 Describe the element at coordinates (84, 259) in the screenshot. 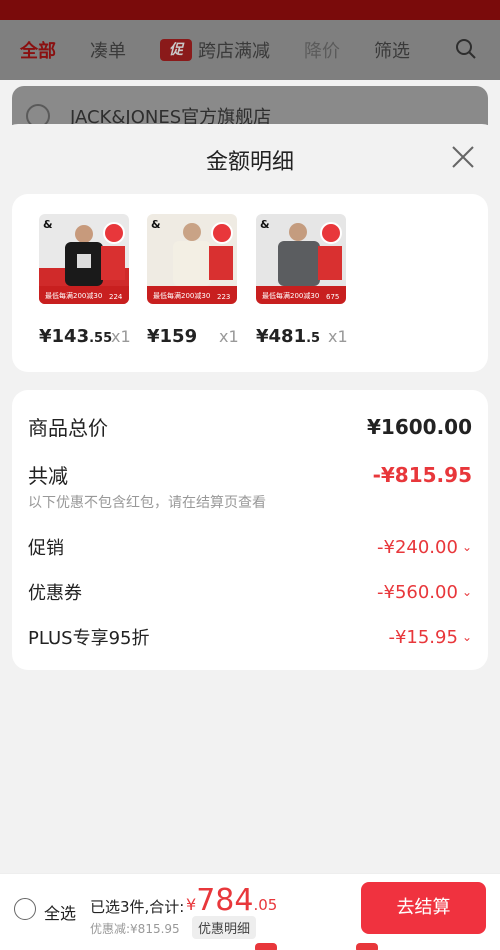

I see `product-image: & 最低每满200减30 224` at that location.